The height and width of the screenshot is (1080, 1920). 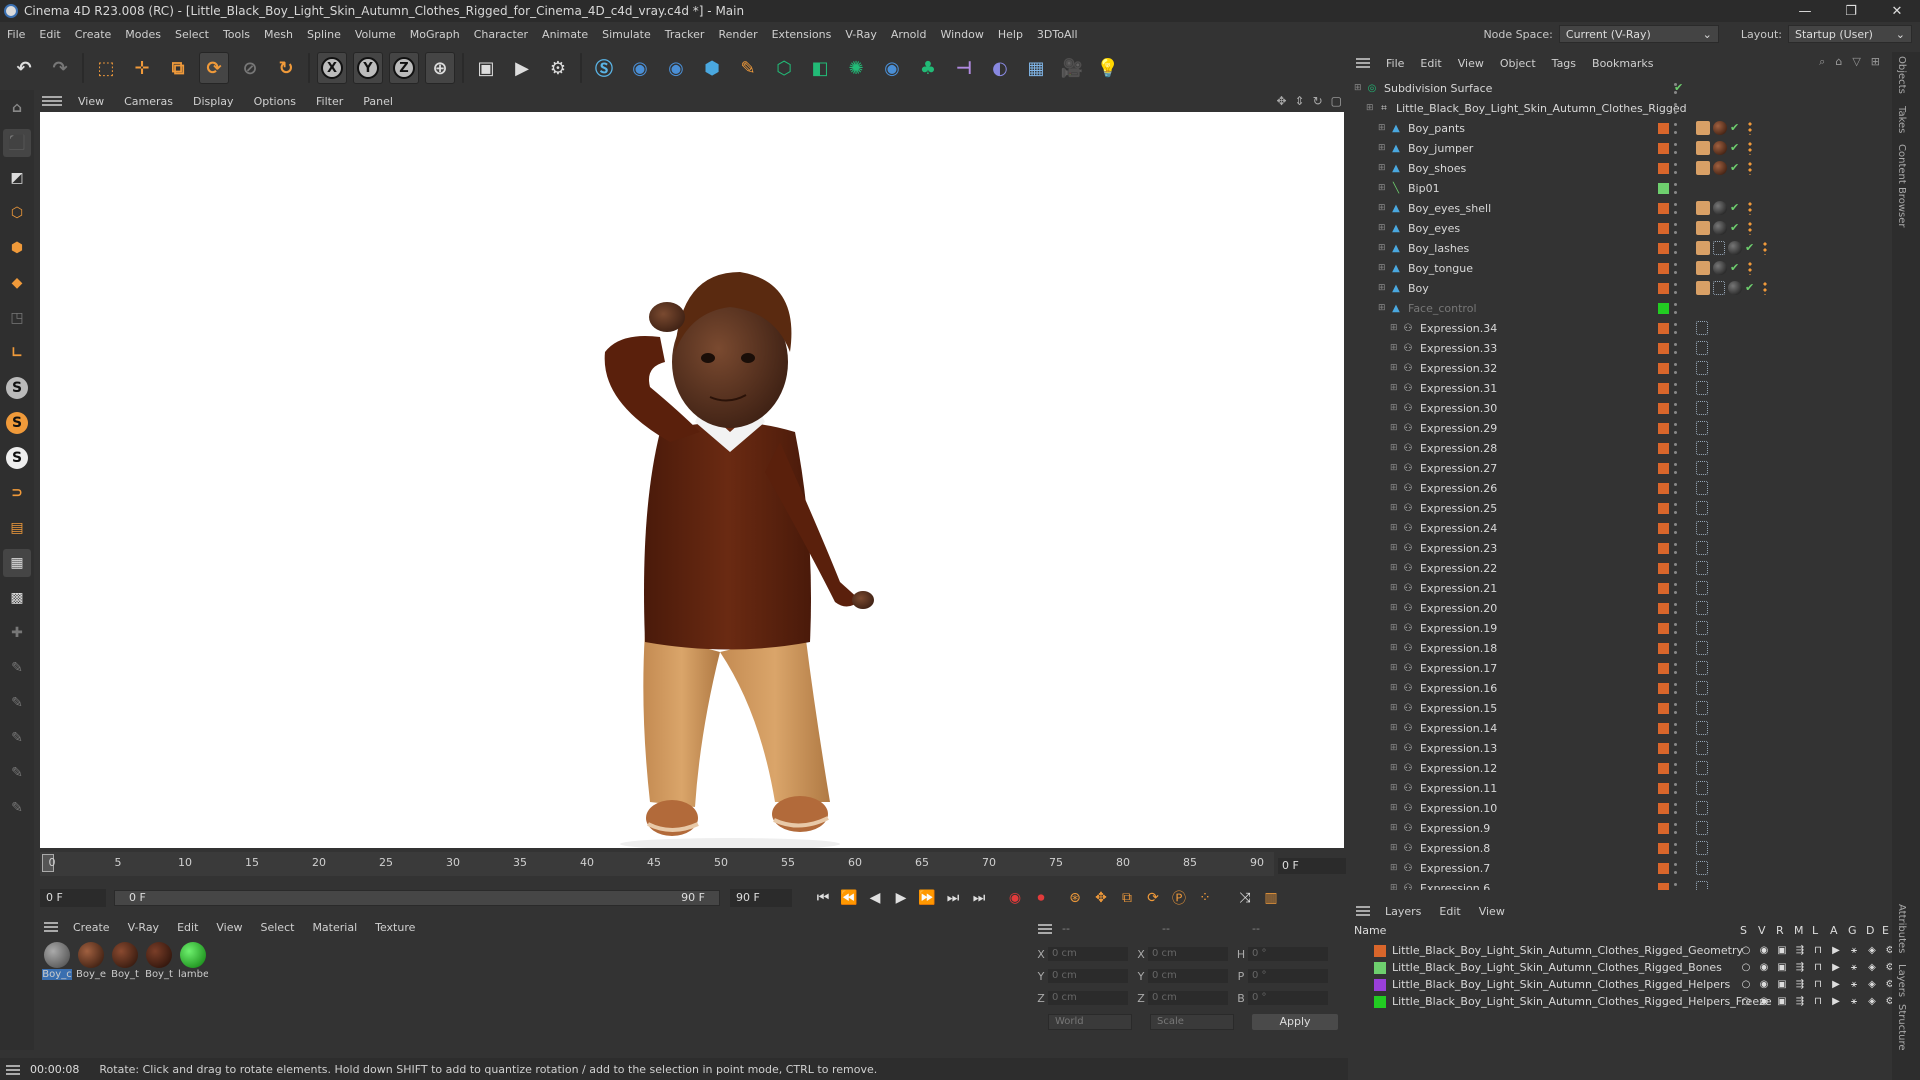 I want to click on material-swatch: Boy_e, so click(x=91, y=961).